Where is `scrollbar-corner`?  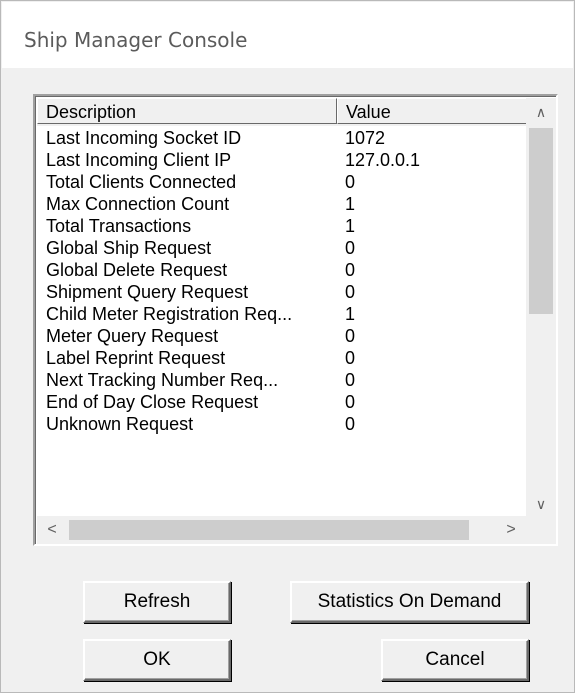
scrollbar-corner is located at coordinates (541, 530).